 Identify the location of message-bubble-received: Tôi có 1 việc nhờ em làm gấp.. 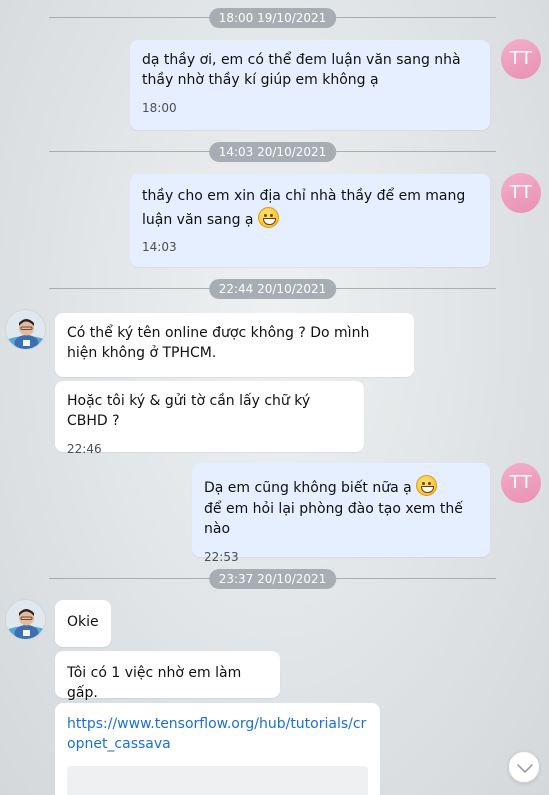
(167, 676).